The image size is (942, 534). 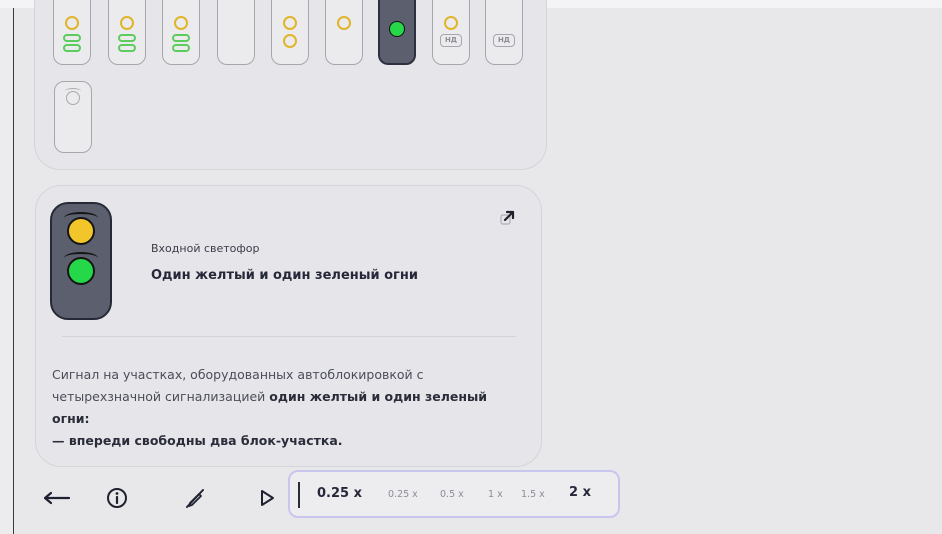 What do you see at coordinates (299, 495) in the screenshot?
I see `speed-cursor` at bounding box center [299, 495].